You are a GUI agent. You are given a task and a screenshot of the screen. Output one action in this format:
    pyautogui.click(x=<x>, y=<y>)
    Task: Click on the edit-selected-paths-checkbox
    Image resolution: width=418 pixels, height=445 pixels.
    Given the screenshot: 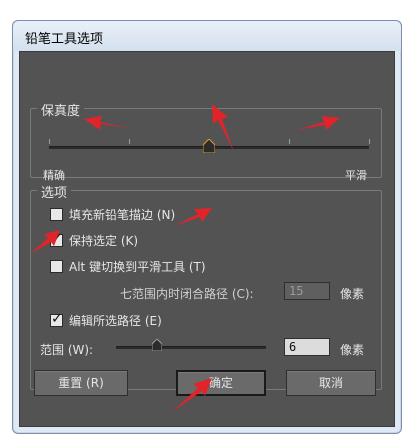 What is the action you would take?
    pyautogui.click(x=56, y=319)
    